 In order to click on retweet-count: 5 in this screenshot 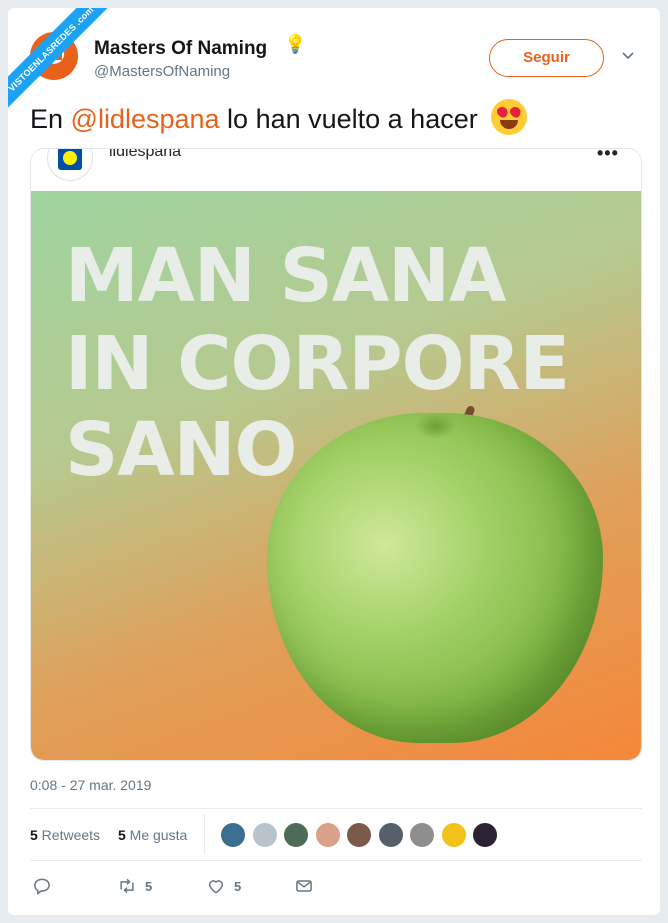, I will do `click(149, 886)`.